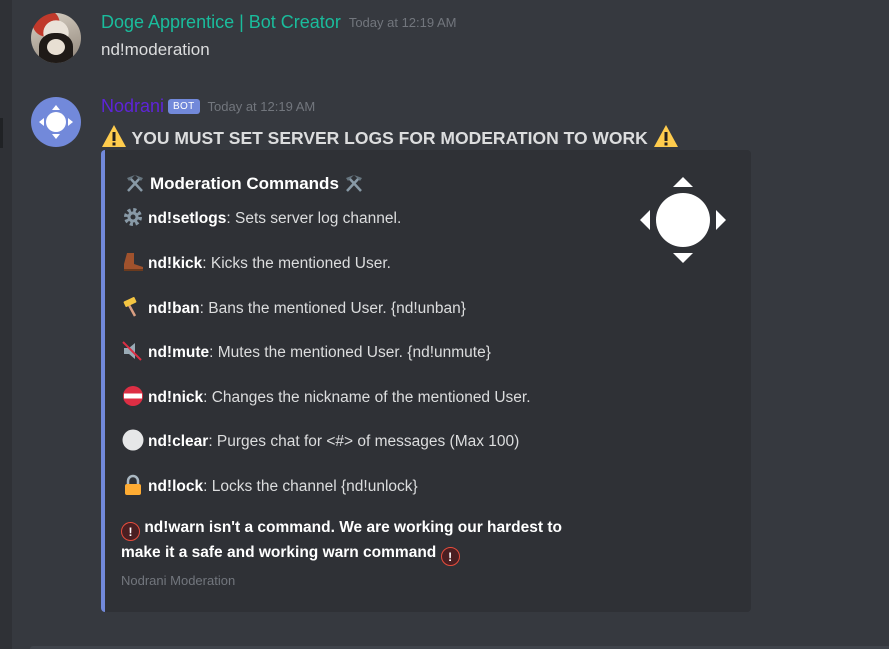 This screenshot has height=649, width=889. Describe the element at coordinates (1, 133) in the screenshot. I see `panel-marker` at that location.